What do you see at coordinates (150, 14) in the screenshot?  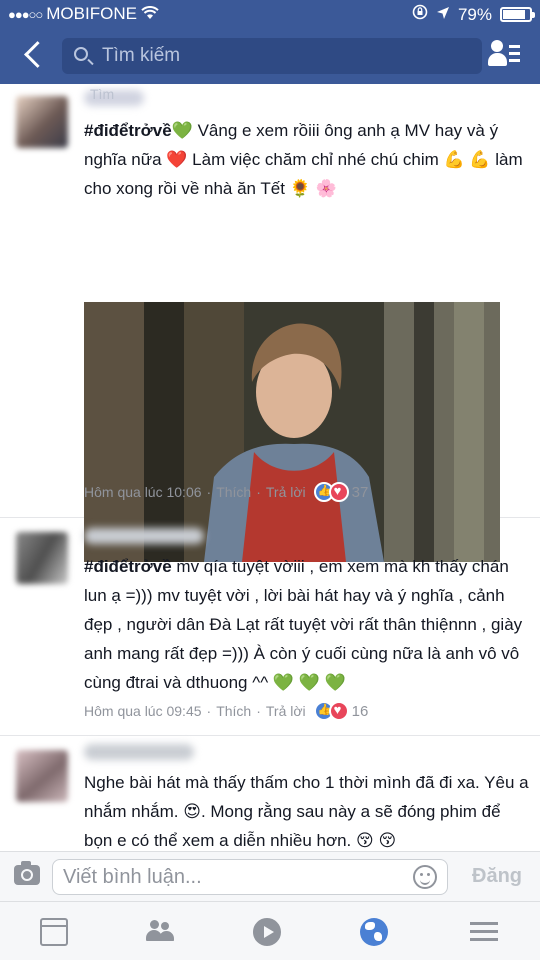 I see `wifi-icon` at bounding box center [150, 14].